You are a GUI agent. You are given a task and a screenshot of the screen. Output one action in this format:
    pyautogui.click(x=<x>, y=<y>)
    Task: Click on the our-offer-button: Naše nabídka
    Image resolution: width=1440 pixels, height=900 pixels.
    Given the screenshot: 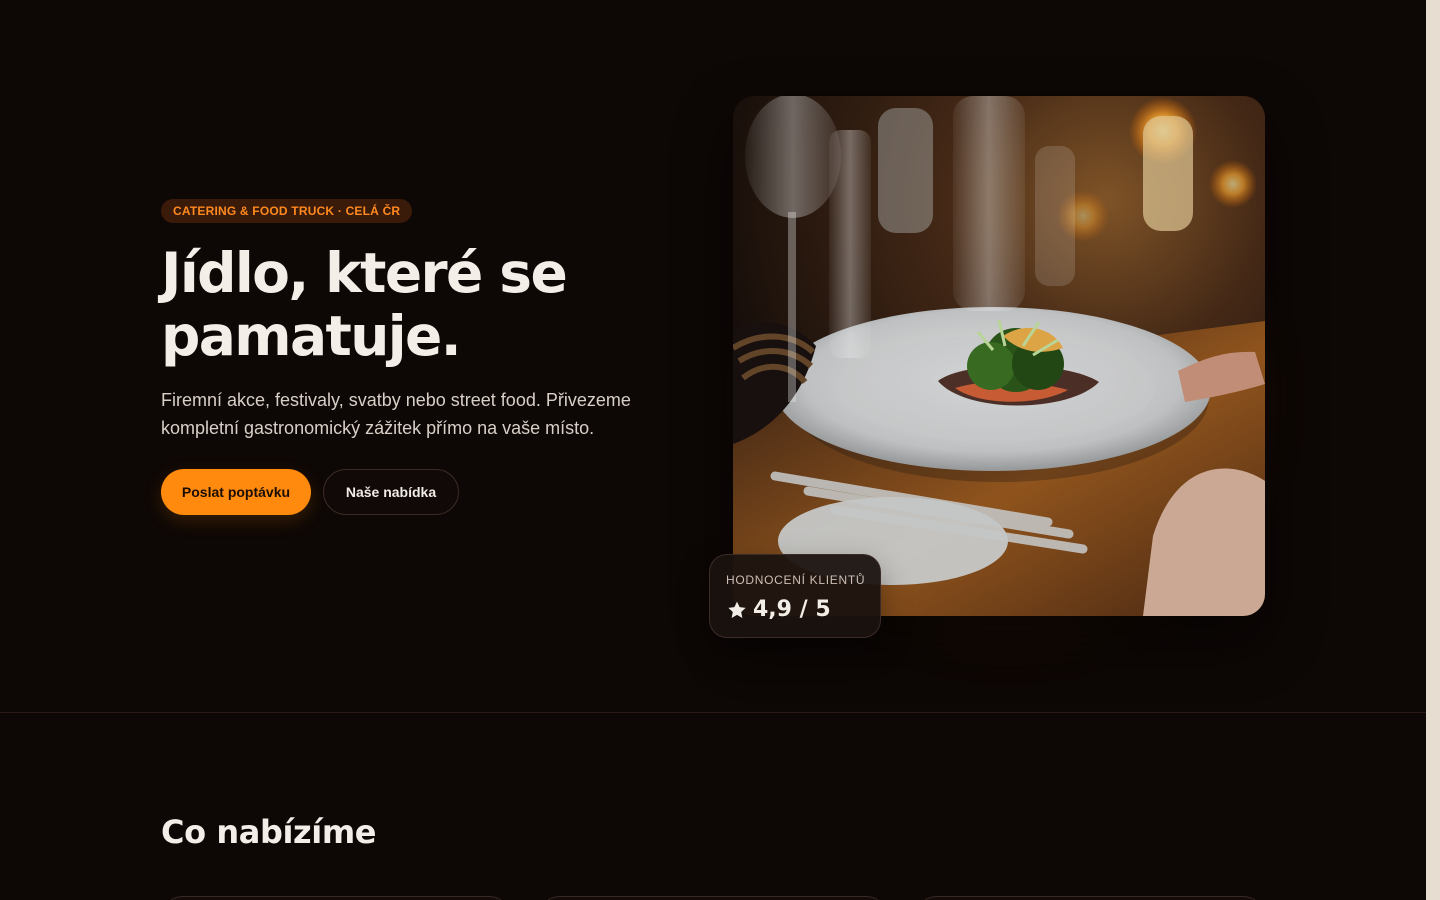 What is the action you would take?
    pyautogui.click(x=391, y=492)
    